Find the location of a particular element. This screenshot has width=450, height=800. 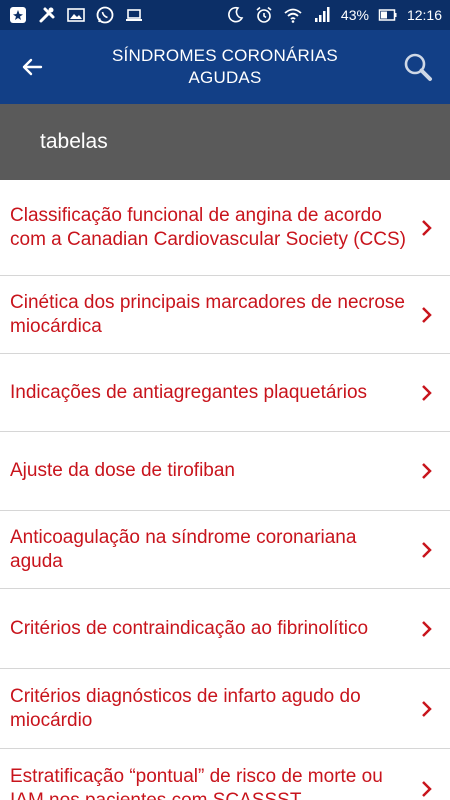

alarm-icon is located at coordinates (264, 15).